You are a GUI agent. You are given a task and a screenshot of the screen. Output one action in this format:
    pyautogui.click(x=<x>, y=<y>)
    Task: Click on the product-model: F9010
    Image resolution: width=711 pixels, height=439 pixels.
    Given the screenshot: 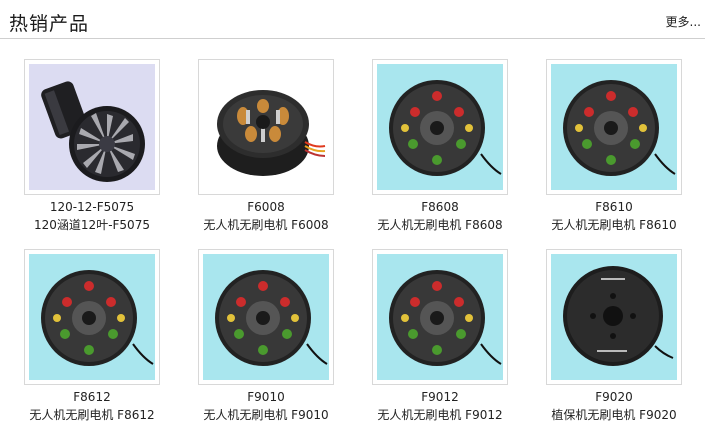 What is the action you would take?
    pyautogui.click(x=266, y=397)
    